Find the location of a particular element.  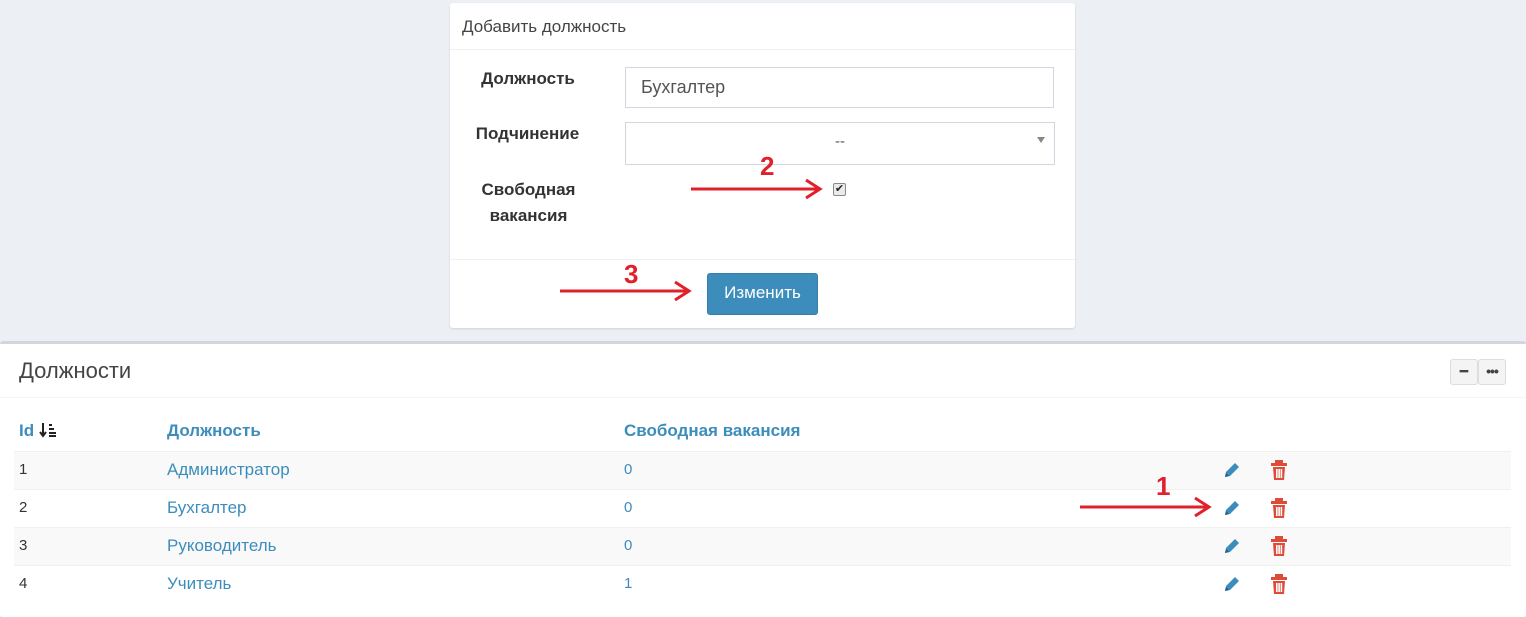

form-title: Добавить должность is located at coordinates (762, 26).